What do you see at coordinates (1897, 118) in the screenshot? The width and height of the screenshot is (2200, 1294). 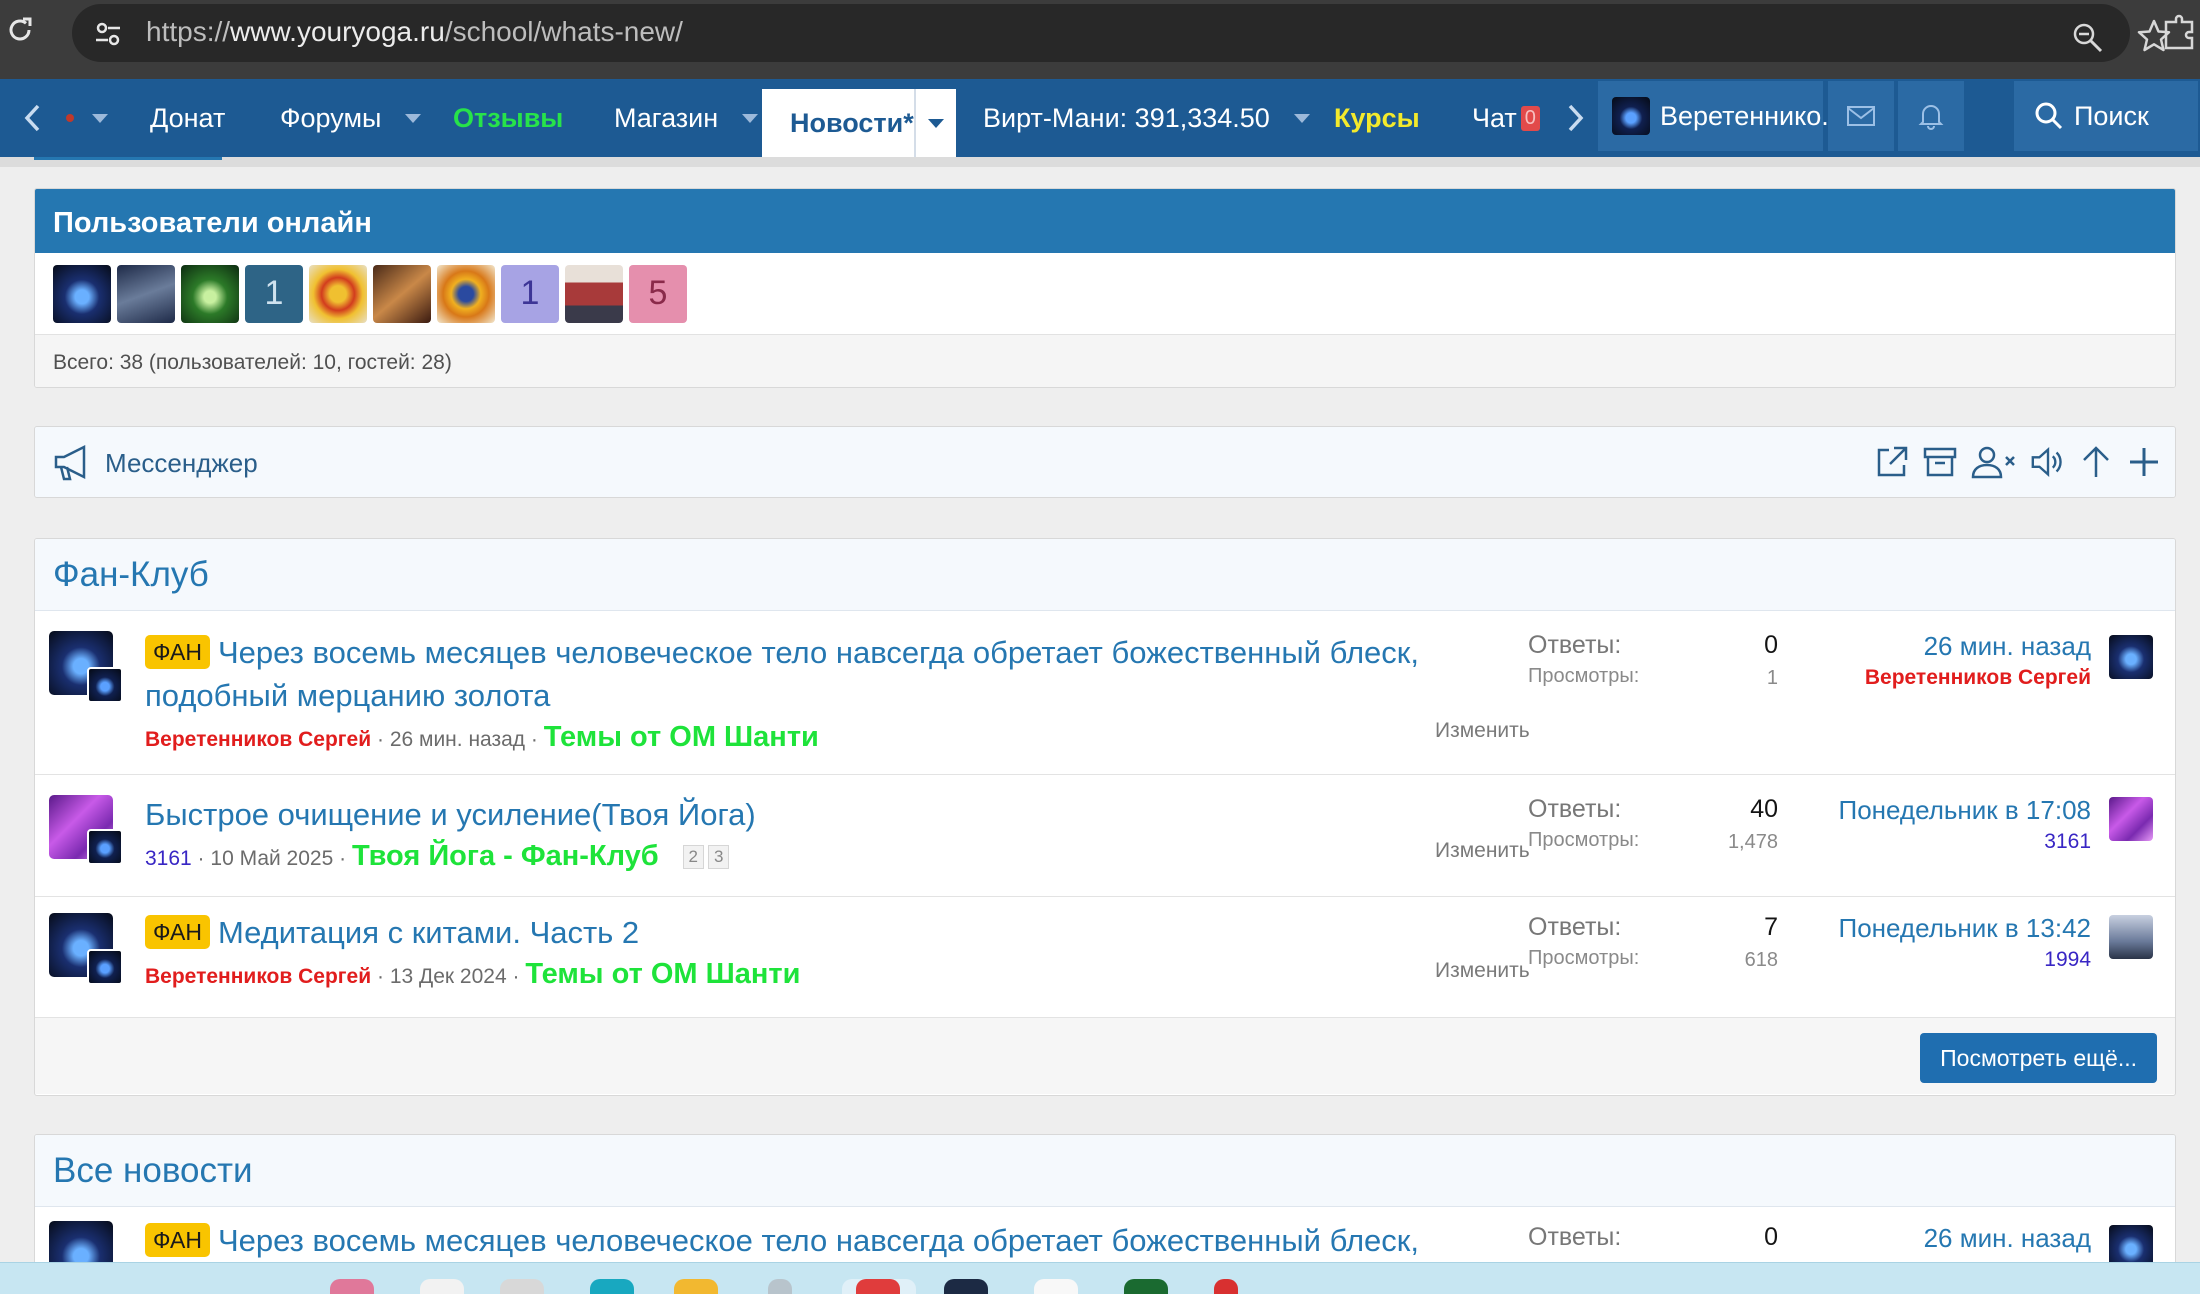 I see `nav-user-area: Веретеннико... Поиск` at bounding box center [1897, 118].